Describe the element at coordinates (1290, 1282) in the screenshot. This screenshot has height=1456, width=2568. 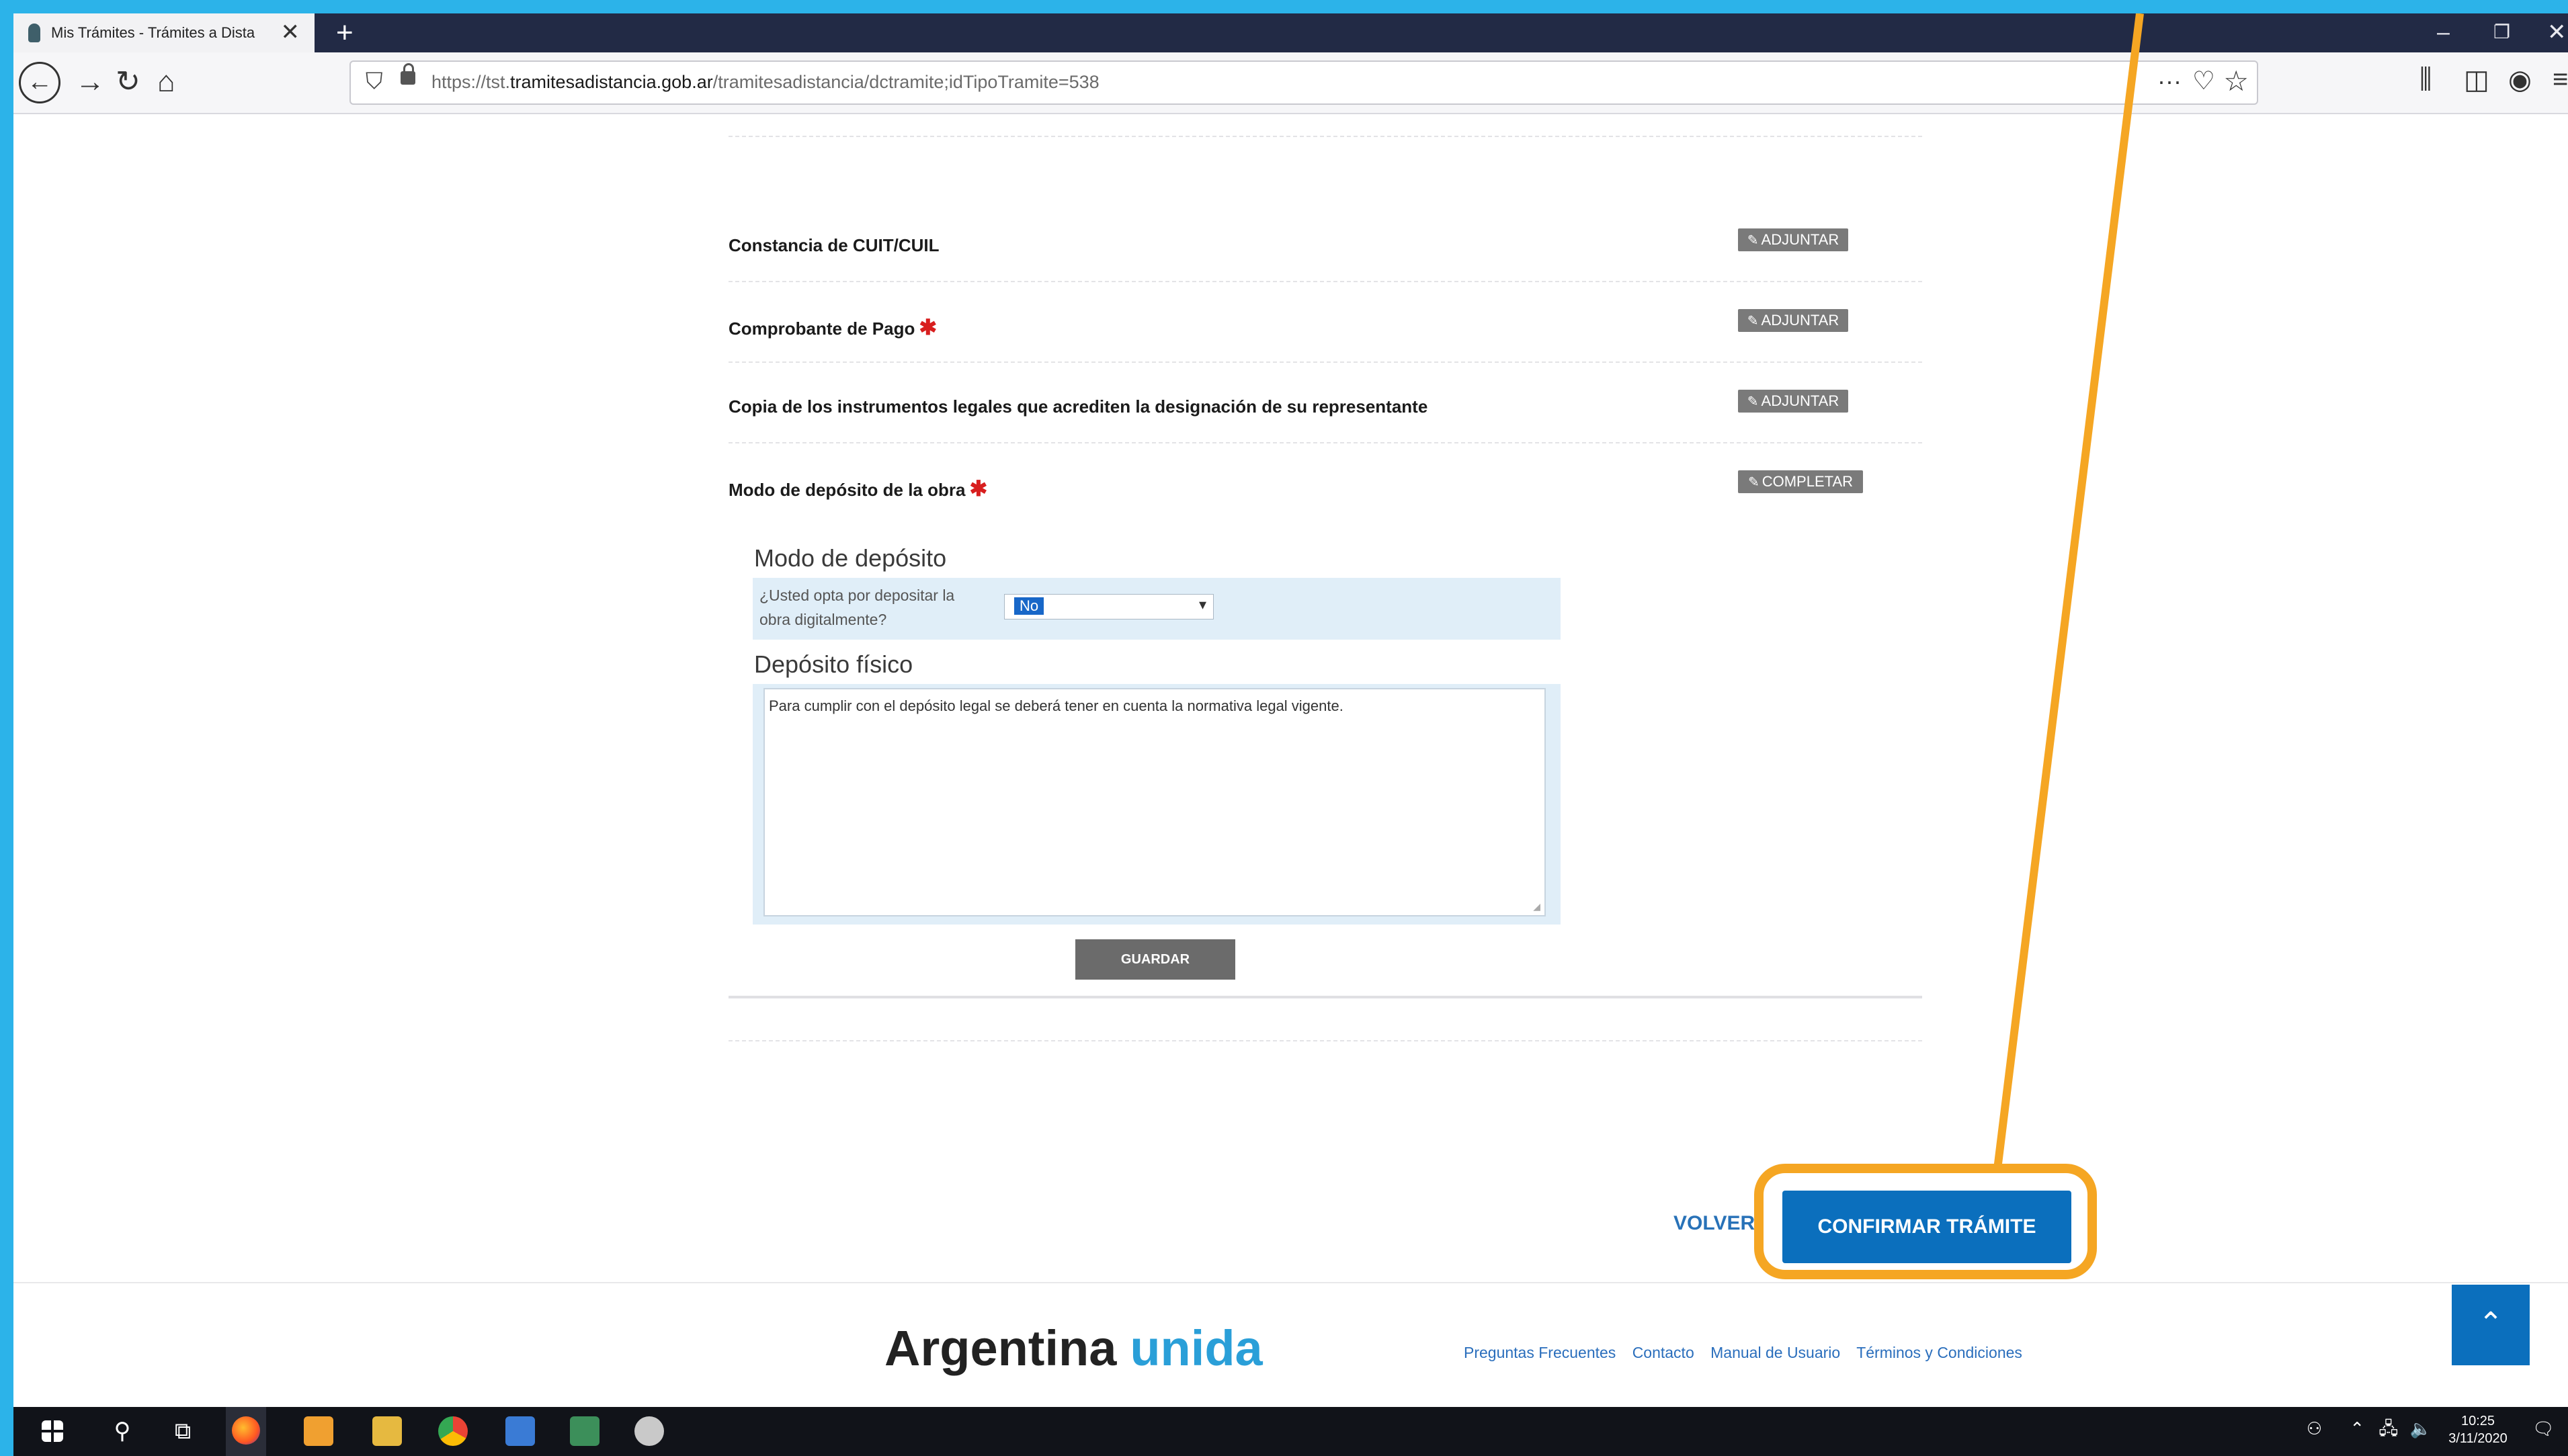
I see `footer-divider` at that location.